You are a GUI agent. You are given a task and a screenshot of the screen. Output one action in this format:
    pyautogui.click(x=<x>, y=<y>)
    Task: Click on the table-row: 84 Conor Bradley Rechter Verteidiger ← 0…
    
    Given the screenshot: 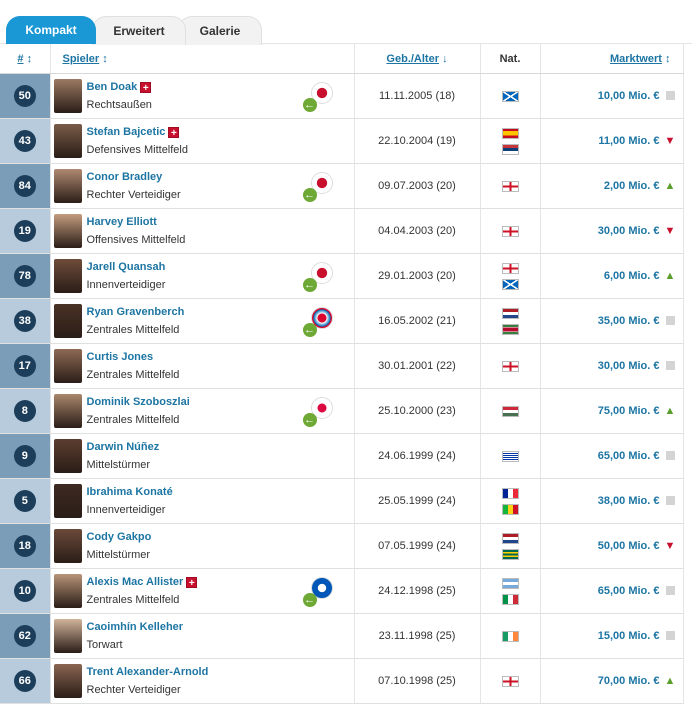 What is the action you would take?
    pyautogui.click(x=342, y=186)
    